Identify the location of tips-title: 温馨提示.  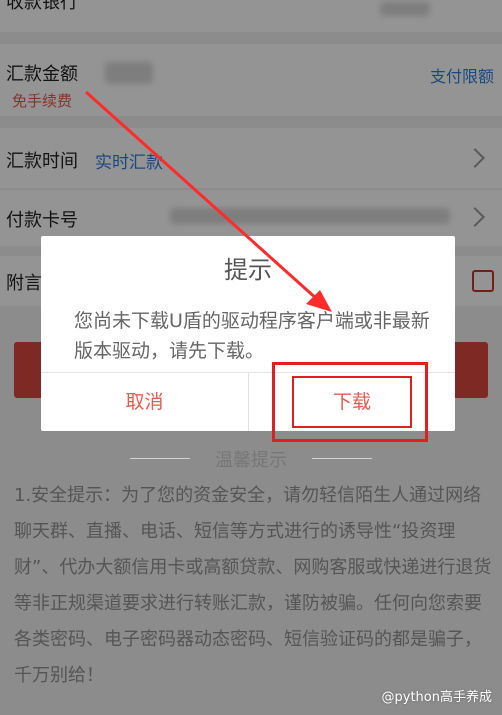
(251, 460).